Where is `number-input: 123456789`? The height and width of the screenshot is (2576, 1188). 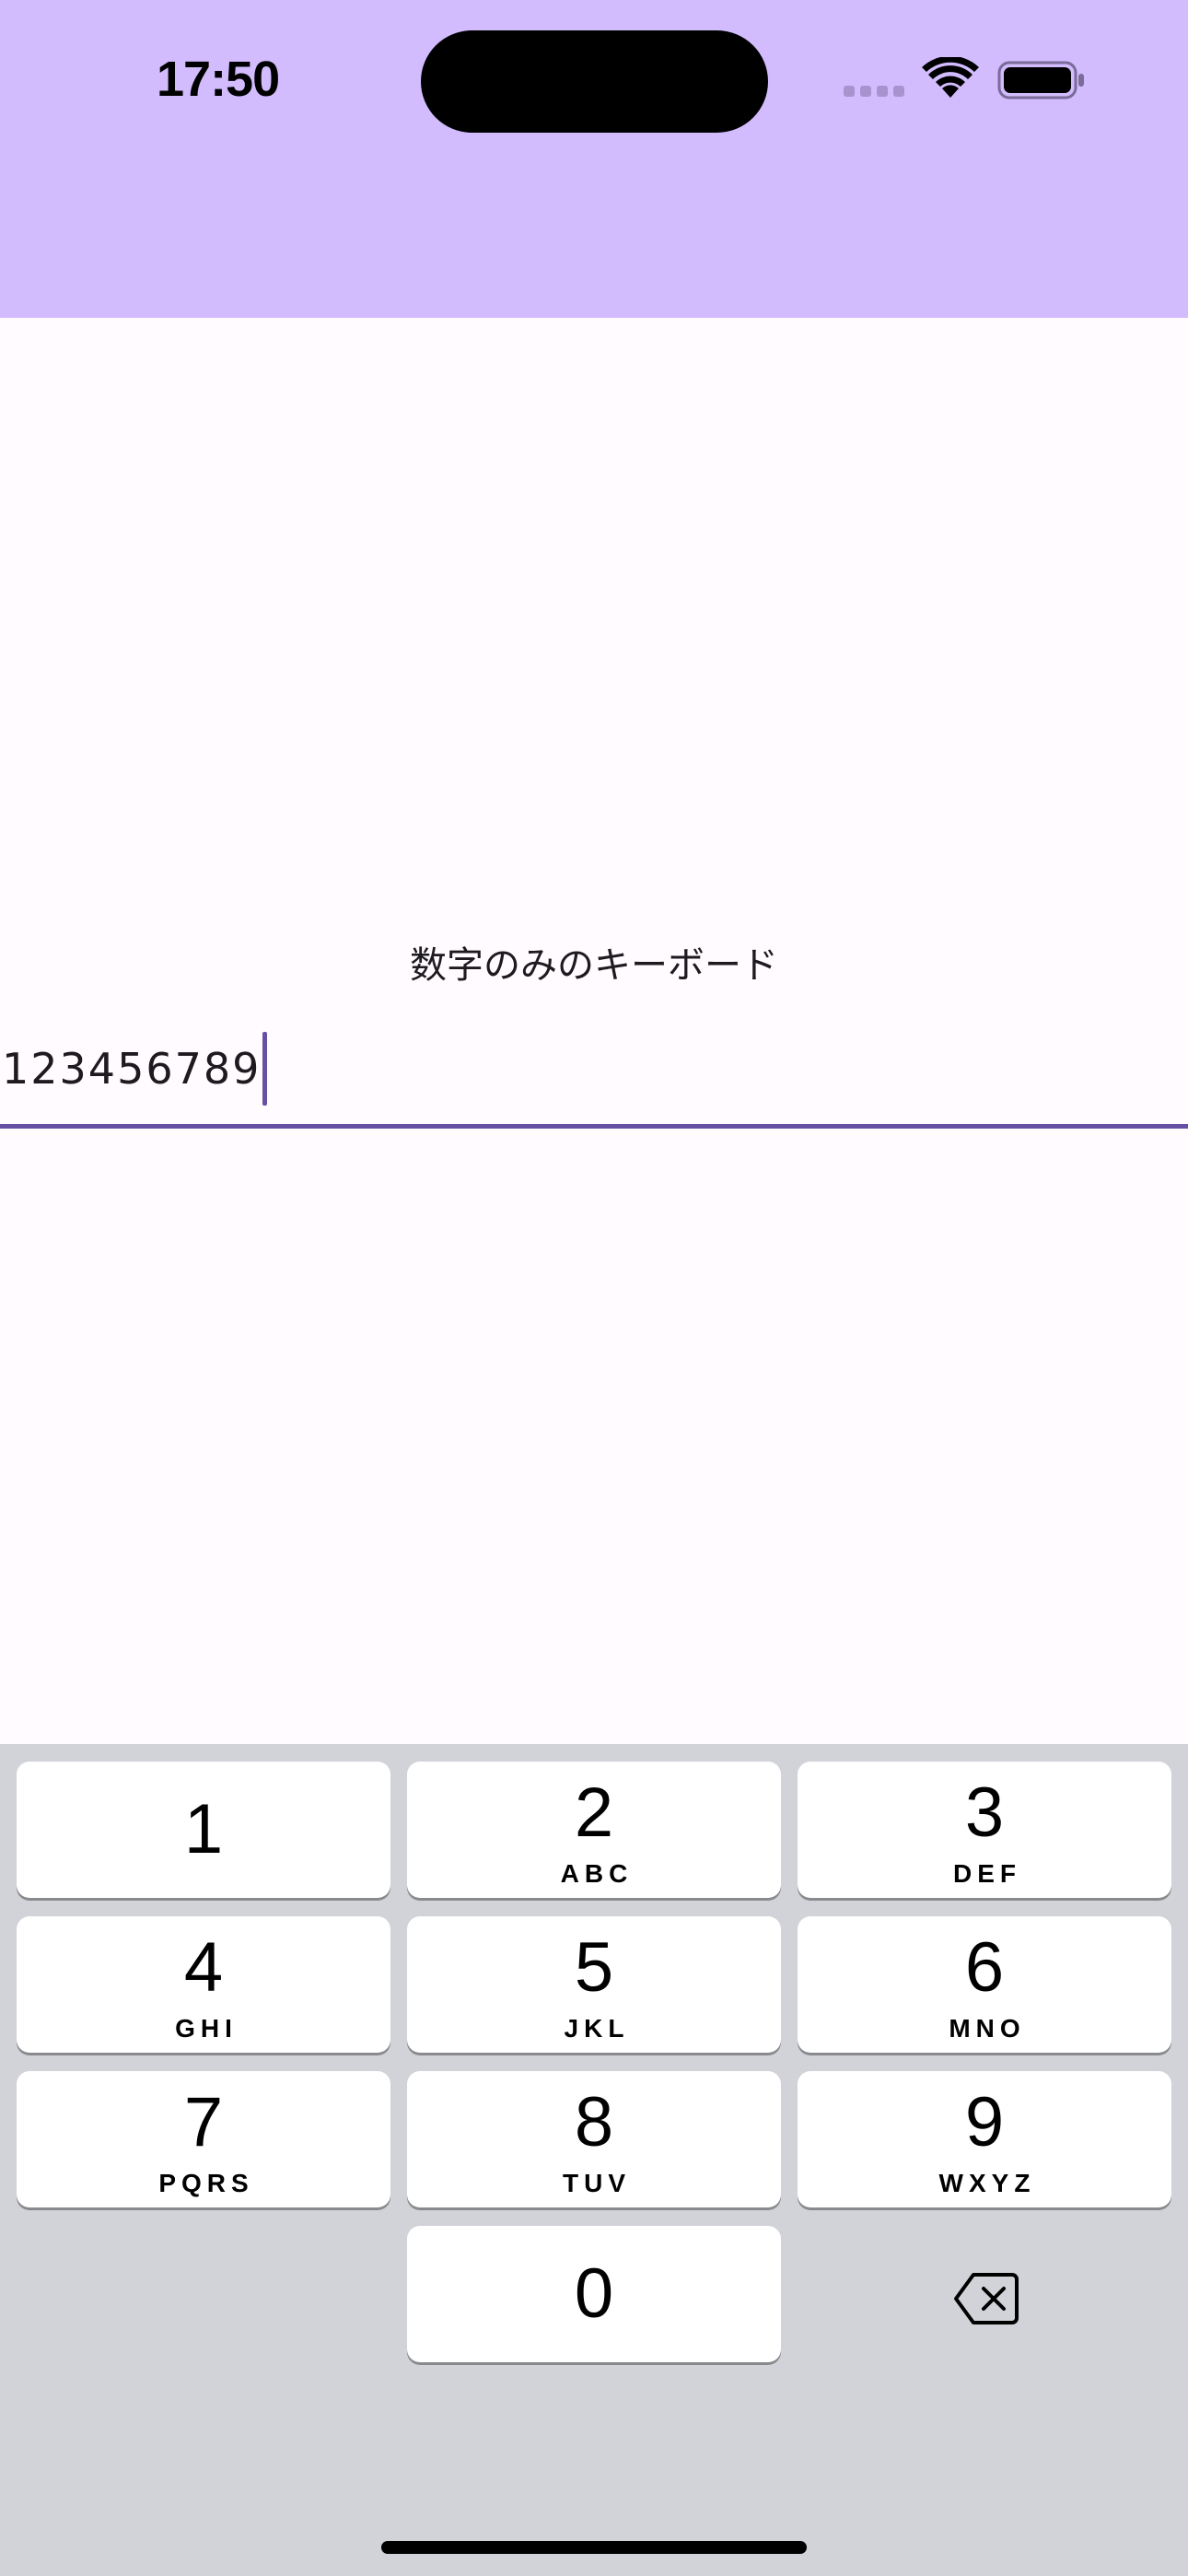
number-input: 123456789 is located at coordinates (594, 1071).